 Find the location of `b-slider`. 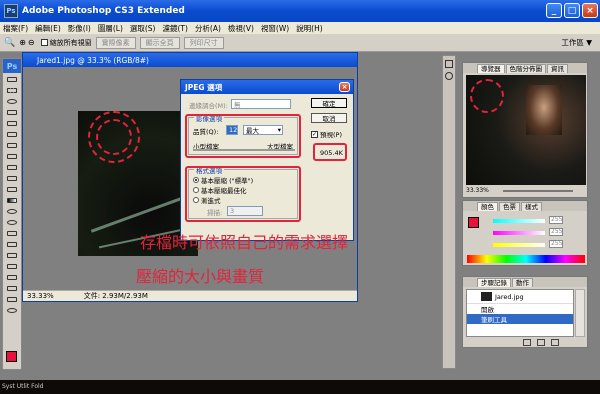

b-slider is located at coordinates (519, 245).